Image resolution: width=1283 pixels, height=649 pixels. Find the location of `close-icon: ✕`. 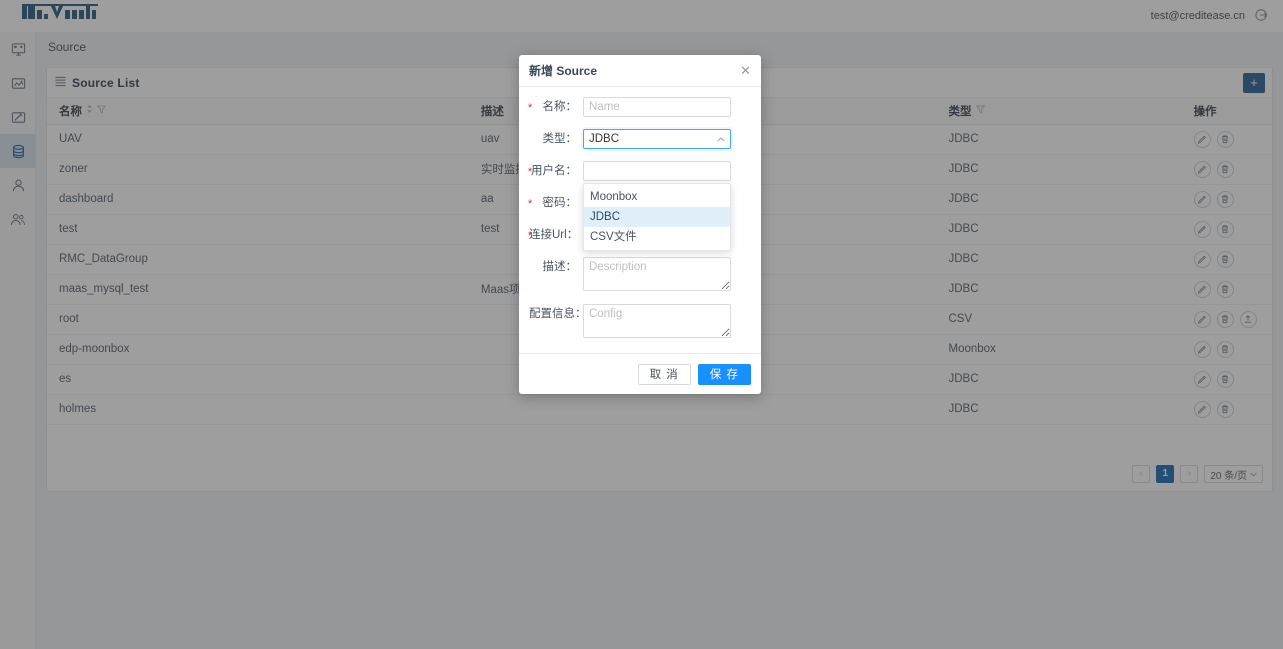

close-icon: ✕ is located at coordinates (745, 70).